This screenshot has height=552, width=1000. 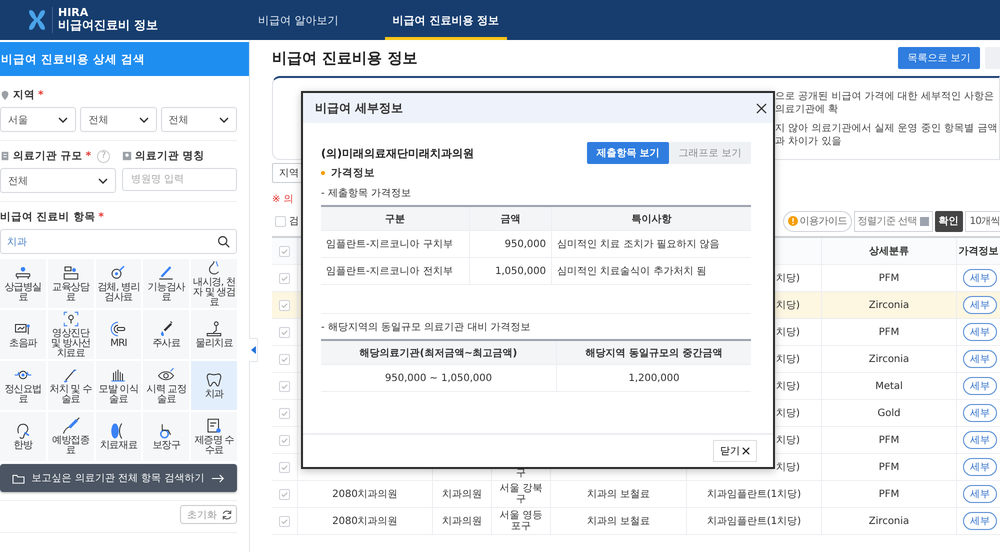 I want to click on table-cell: Zirconia, so click(x=889, y=521).